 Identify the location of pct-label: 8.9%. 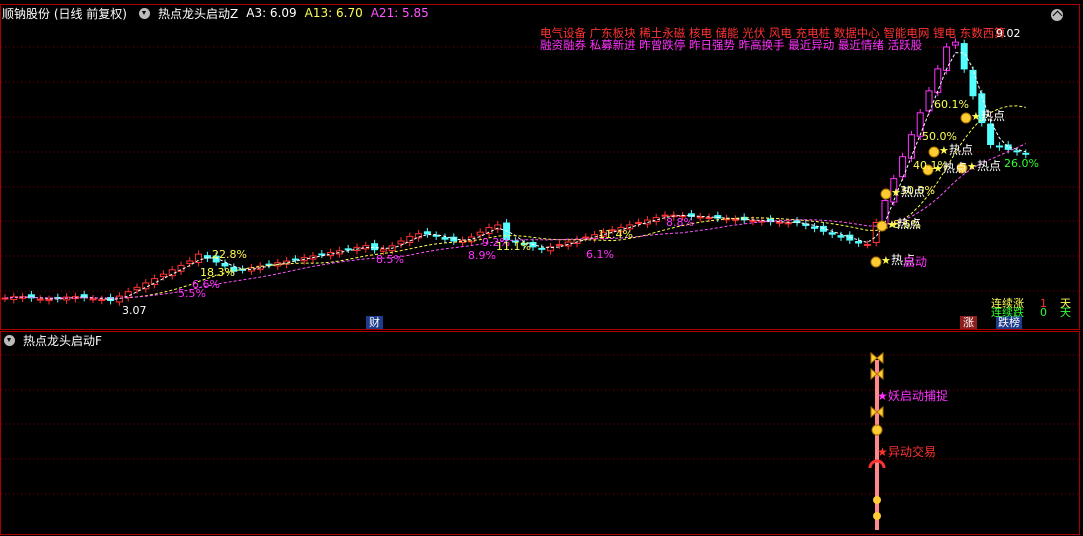
(482, 255).